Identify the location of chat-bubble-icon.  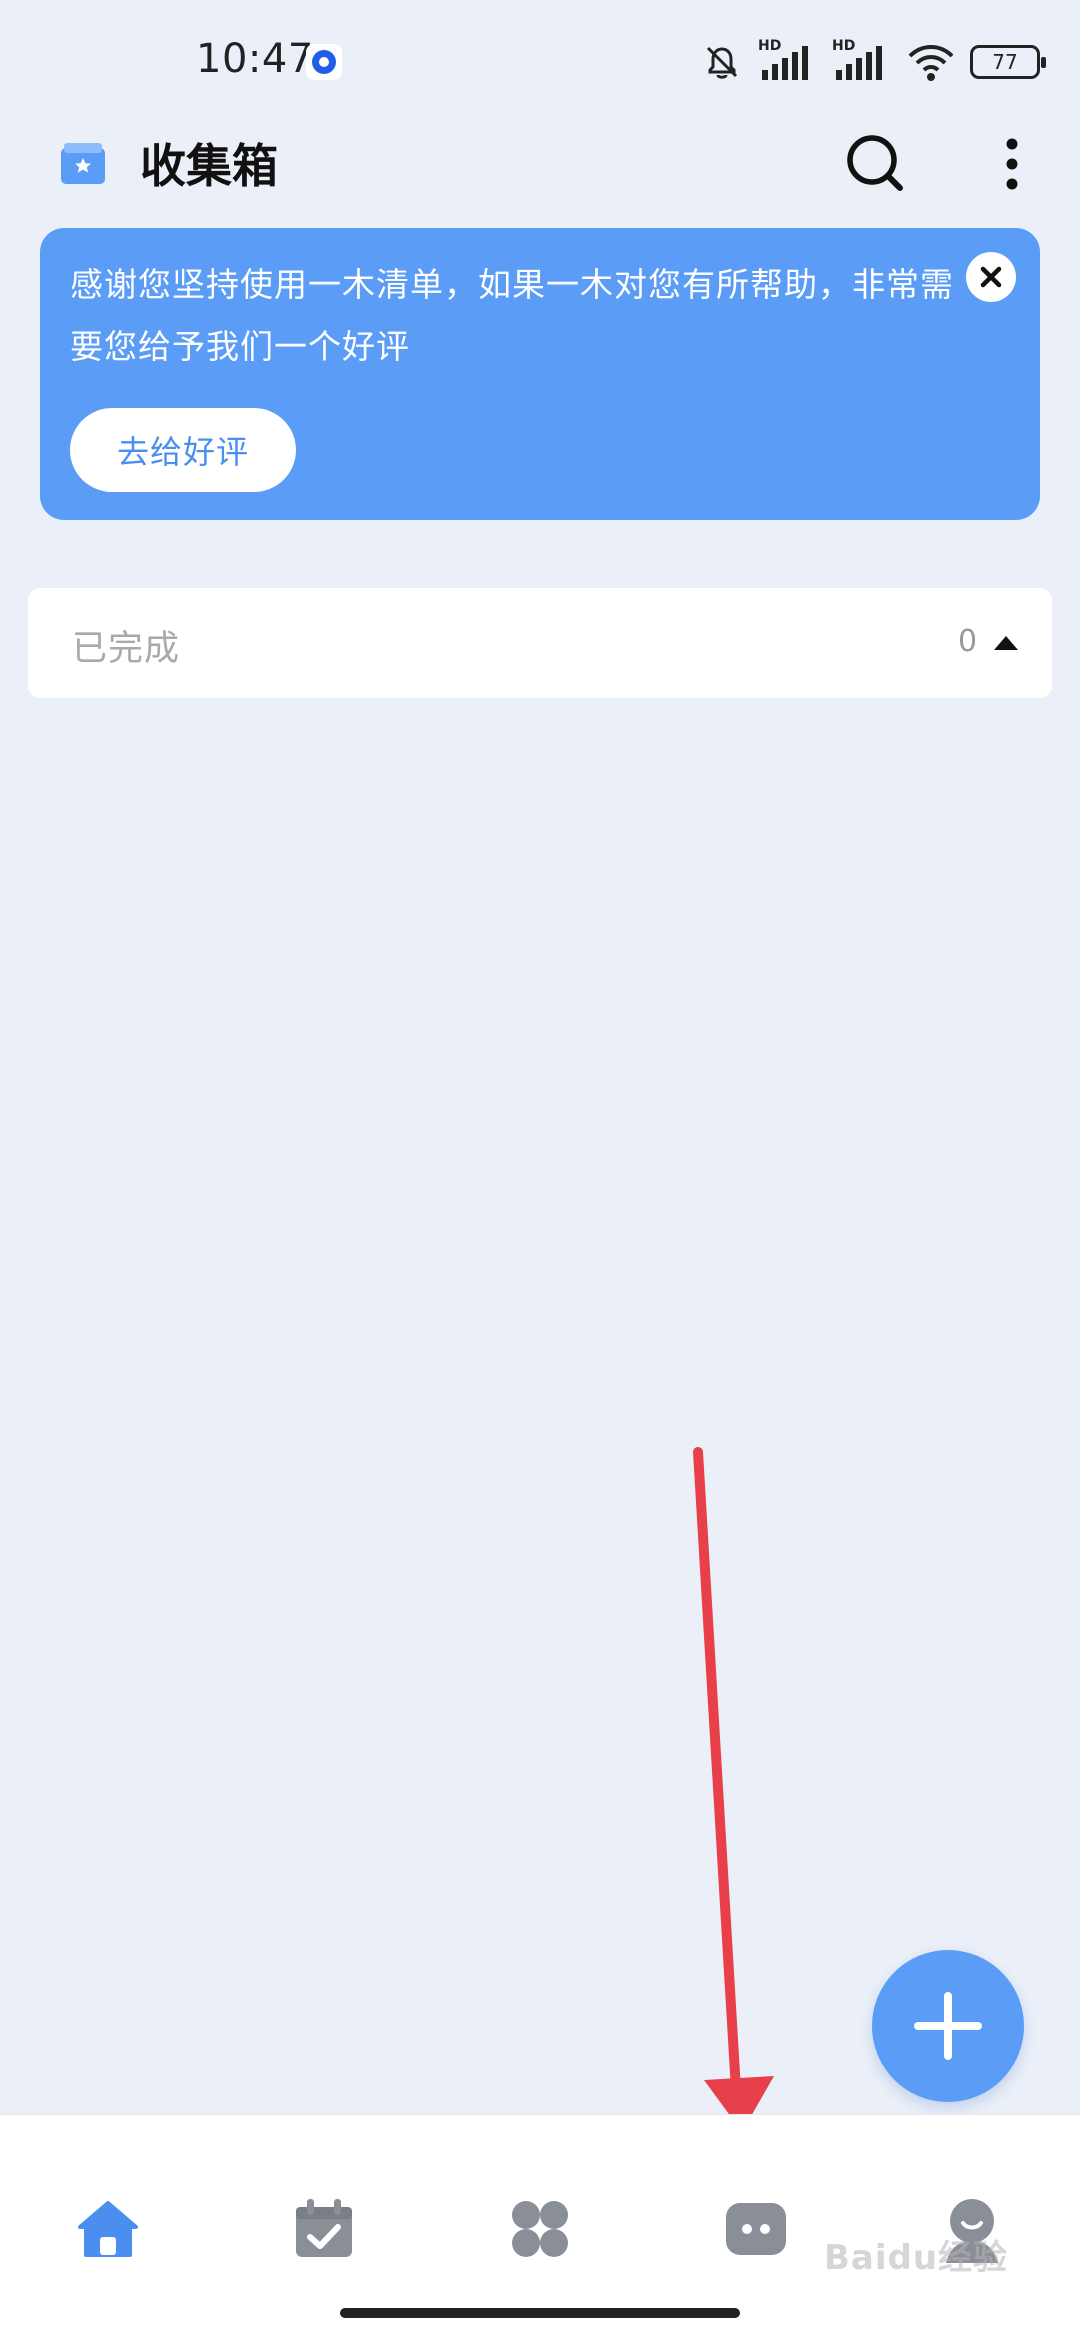
(756, 2229).